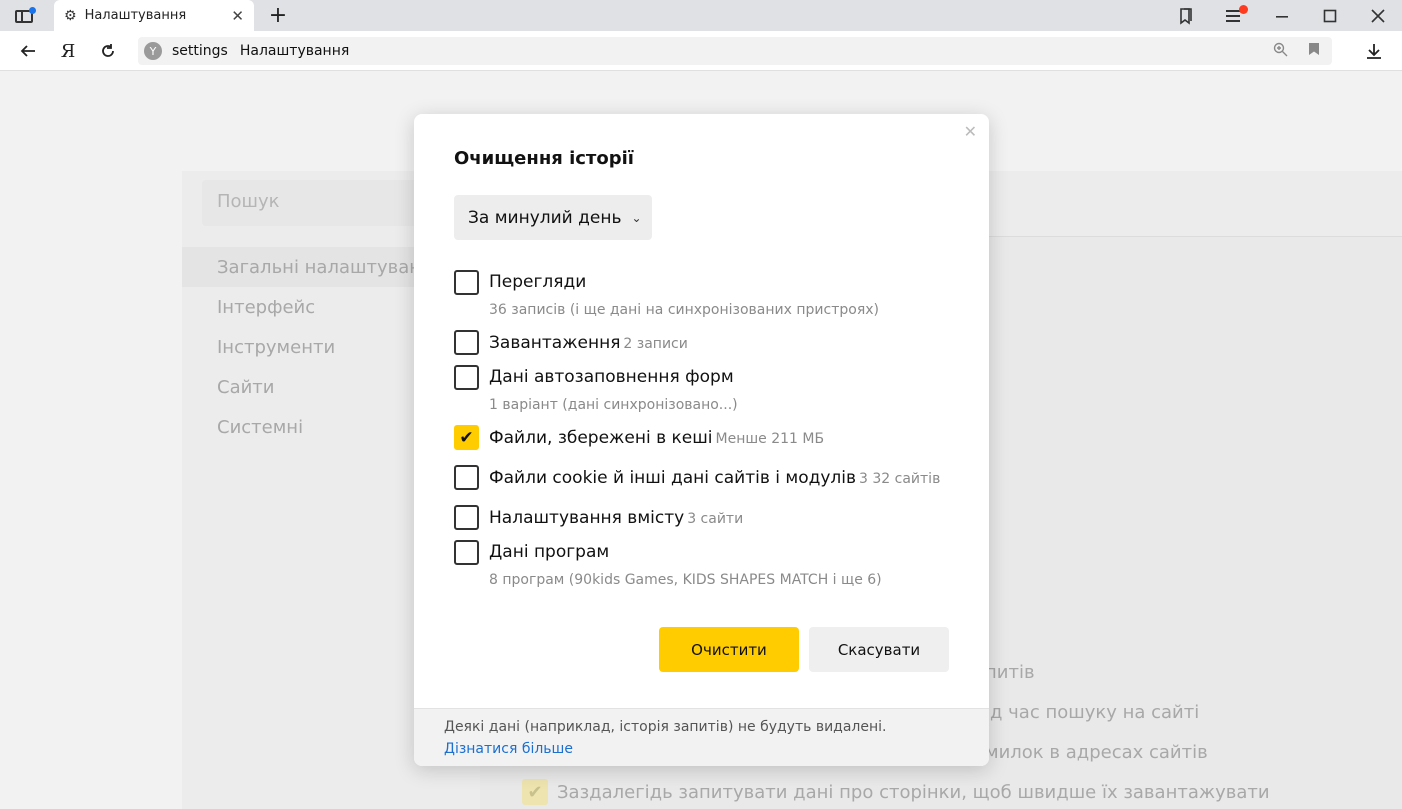 The height and width of the screenshot is (809, 1402). What do you see at coordinates (245, 387) in the screenshot?
I see `settings-nav-sites: Сайти` at bounding box center [245, 387].